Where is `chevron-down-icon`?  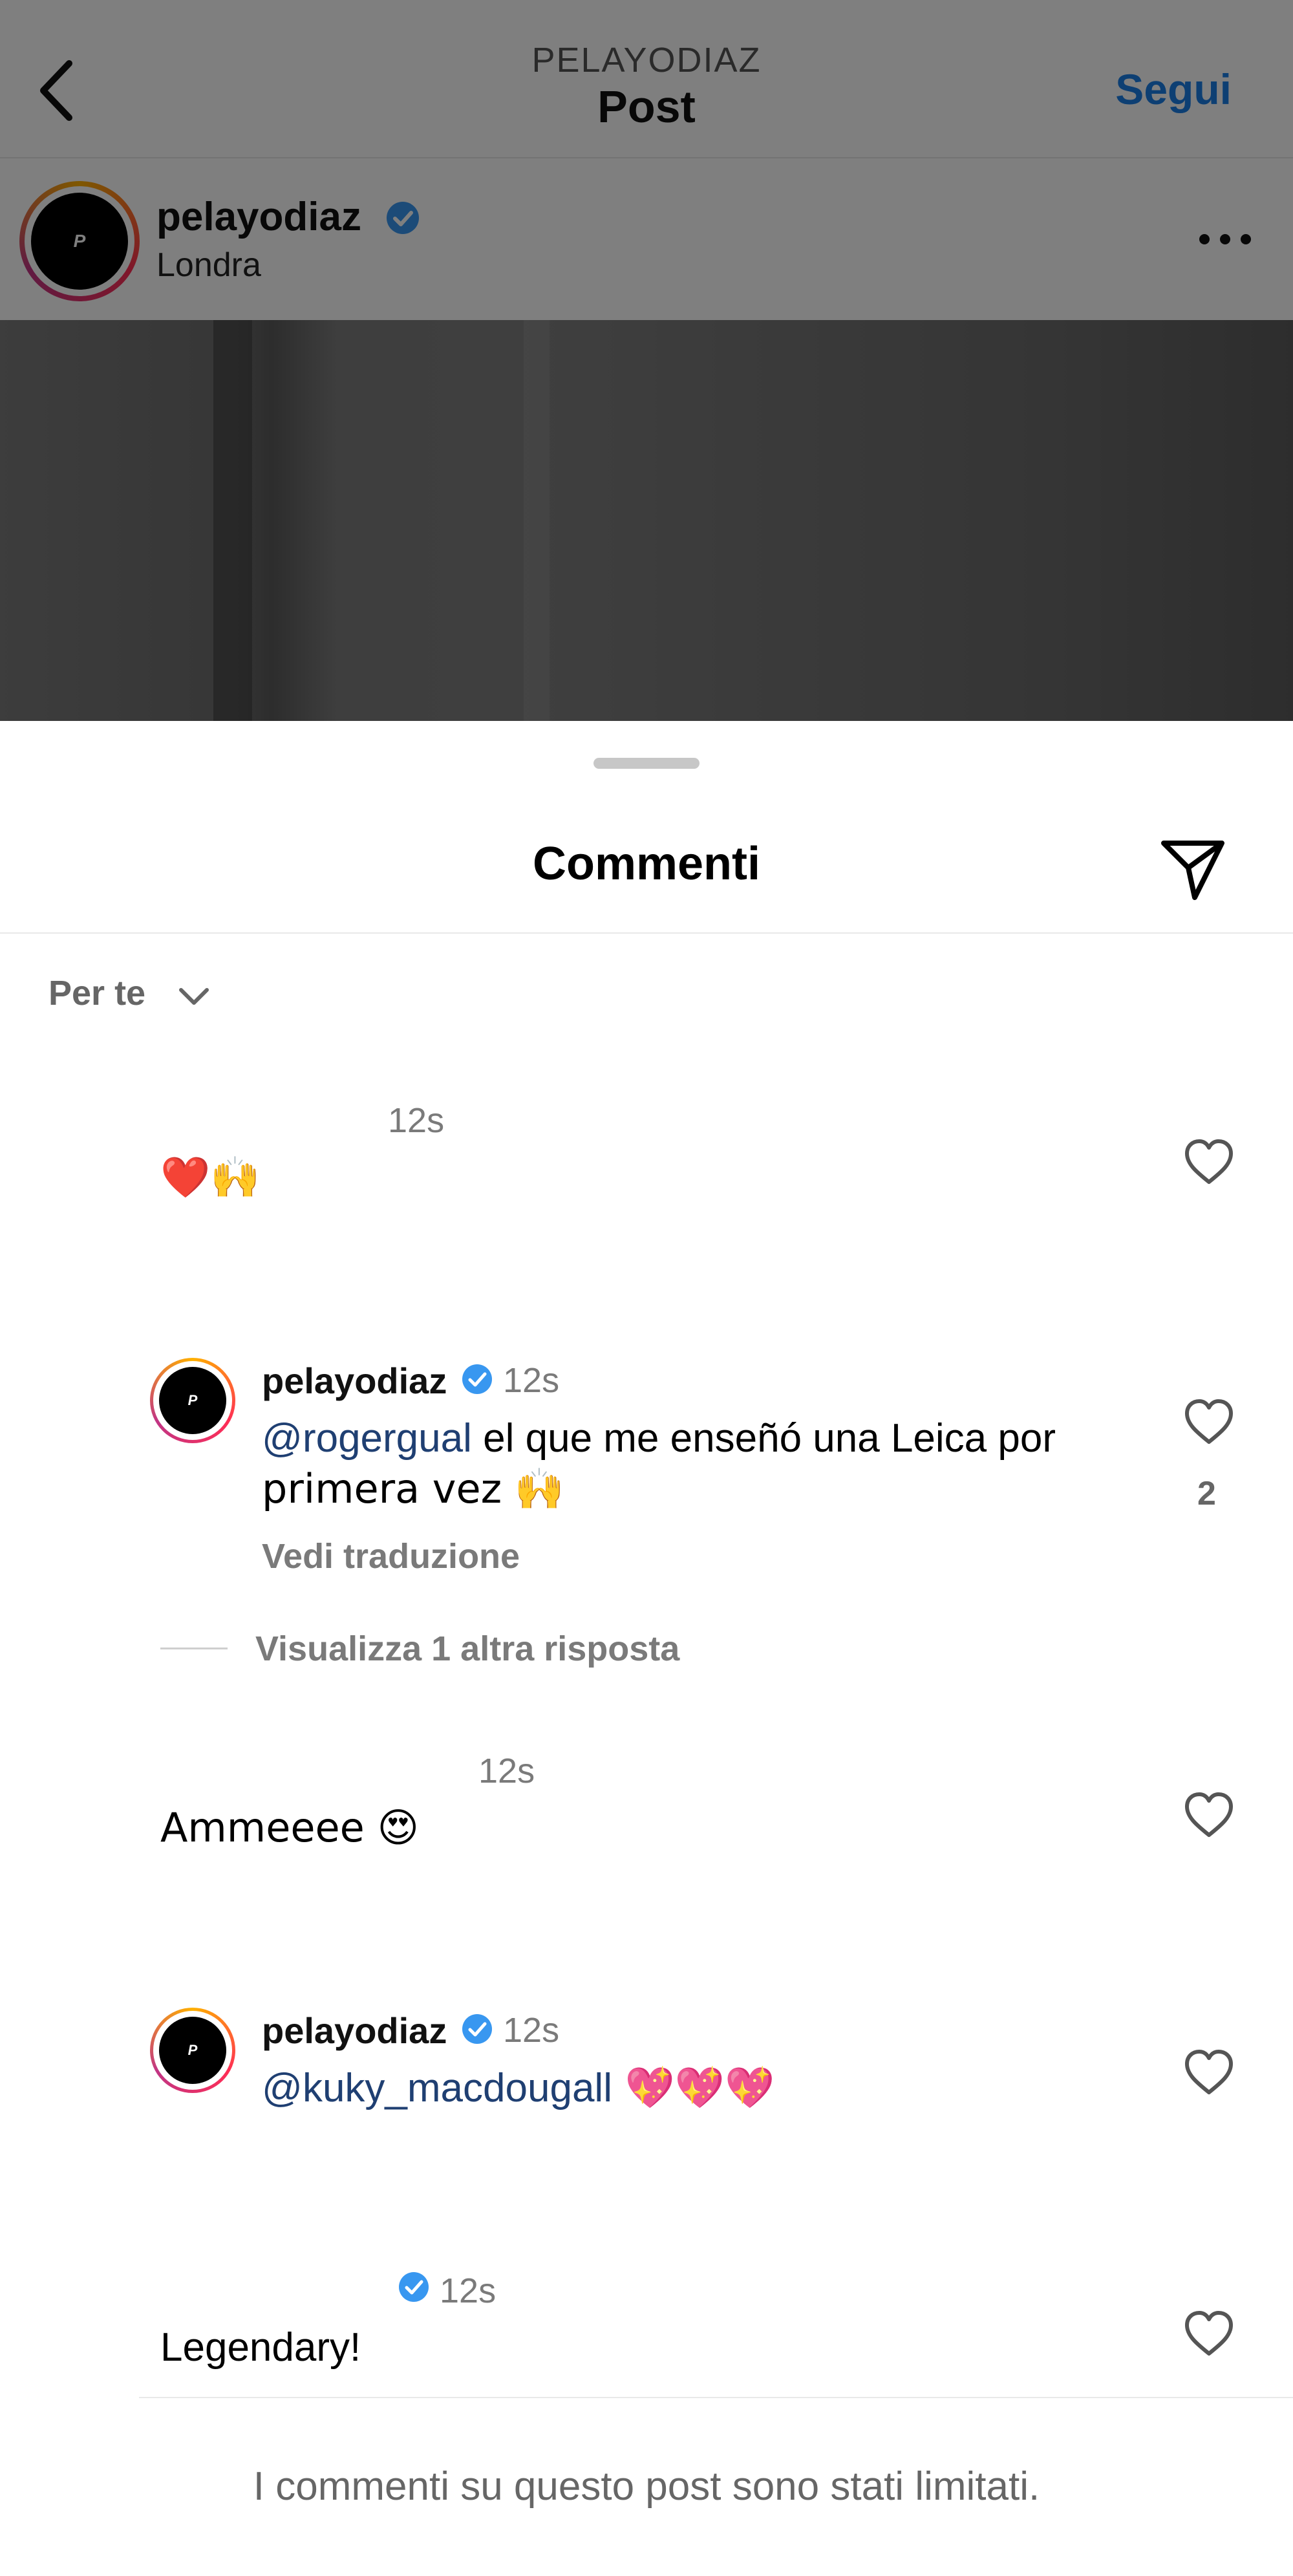 chevron-down-icon is located at coordinates (194, 996).